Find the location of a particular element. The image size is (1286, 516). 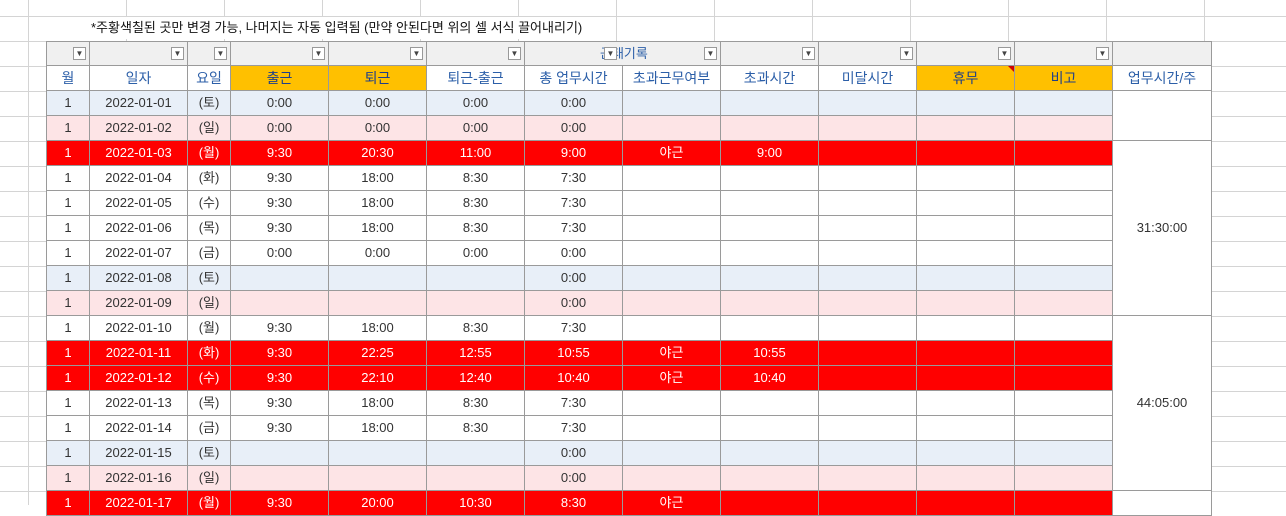

filter-active-icon: ▼ is located at coordinates (177, 53).